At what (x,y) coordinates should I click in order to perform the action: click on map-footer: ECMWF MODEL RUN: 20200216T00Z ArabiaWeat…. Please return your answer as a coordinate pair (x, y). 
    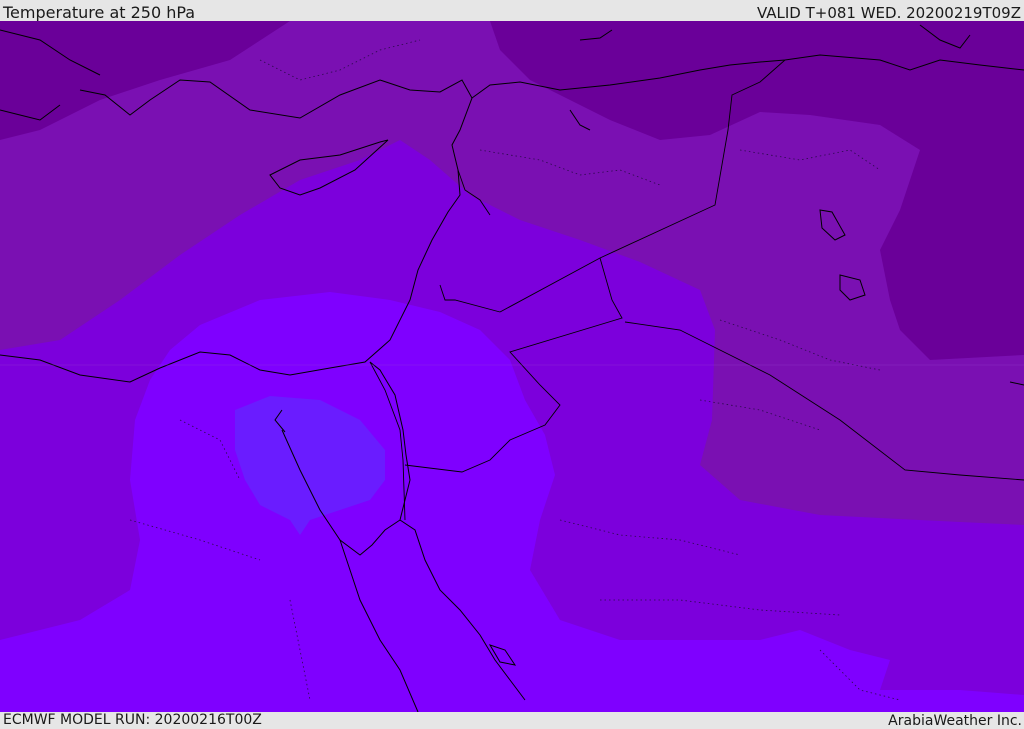
    Looking at the image, I should click on (512, 720).